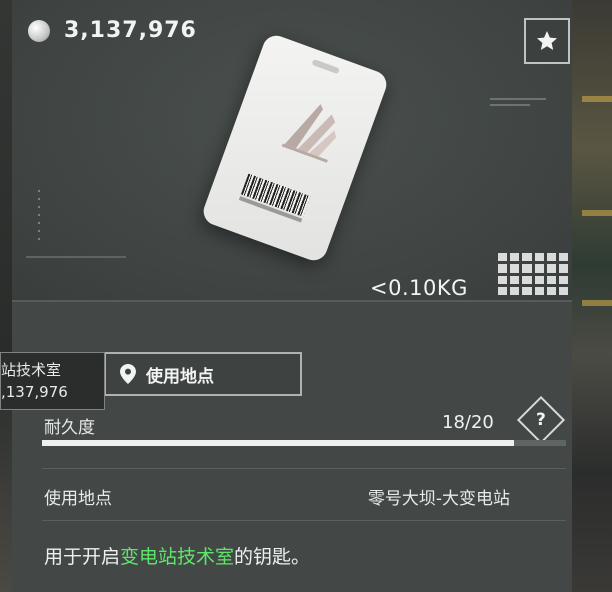  I want to click on durability-bar, so click(304, 443).